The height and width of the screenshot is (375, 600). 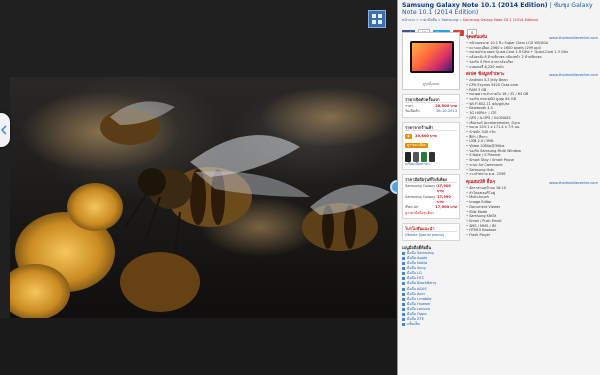 What do you see at coordinates (374, 16) in the screenshot?
I see `grid-view-icon` at bounding box center [374, 16].